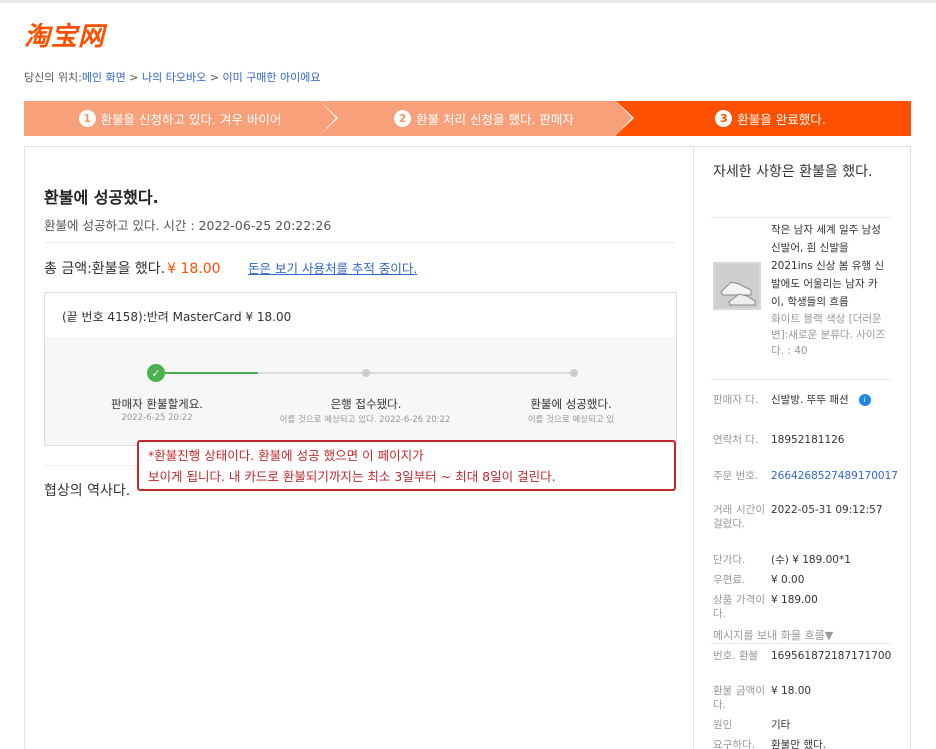  I want to click on step-label: 환불을 신청하고 있다. 겨우 바이어, so click(191, 119).